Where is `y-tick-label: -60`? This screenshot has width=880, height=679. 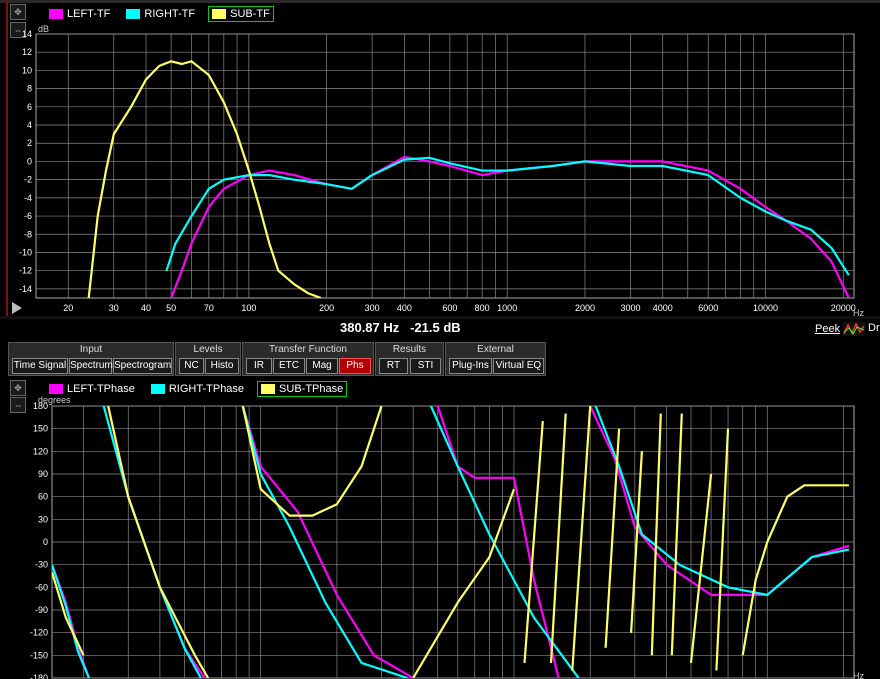 y-tick-label: -60 is located at coordinates (41, 587).